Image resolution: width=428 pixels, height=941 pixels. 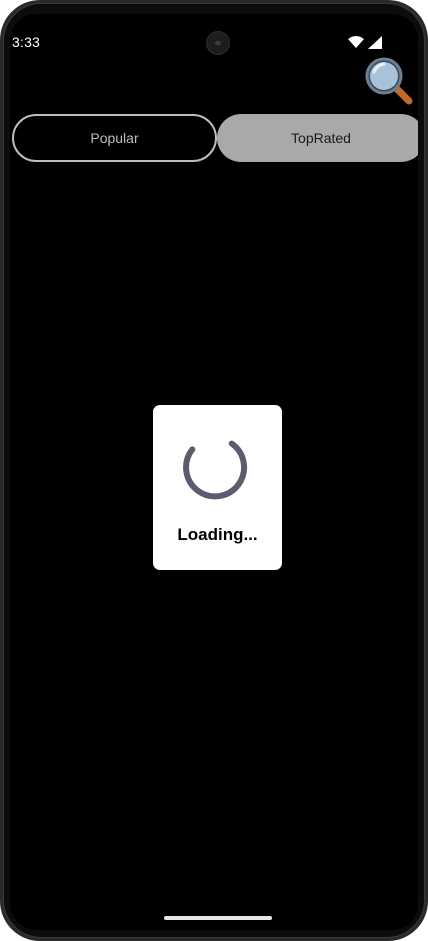 What do you see at coordinates (365, 42) in the screenshot?
I see `status-icons` at bounding box center [365, 42].